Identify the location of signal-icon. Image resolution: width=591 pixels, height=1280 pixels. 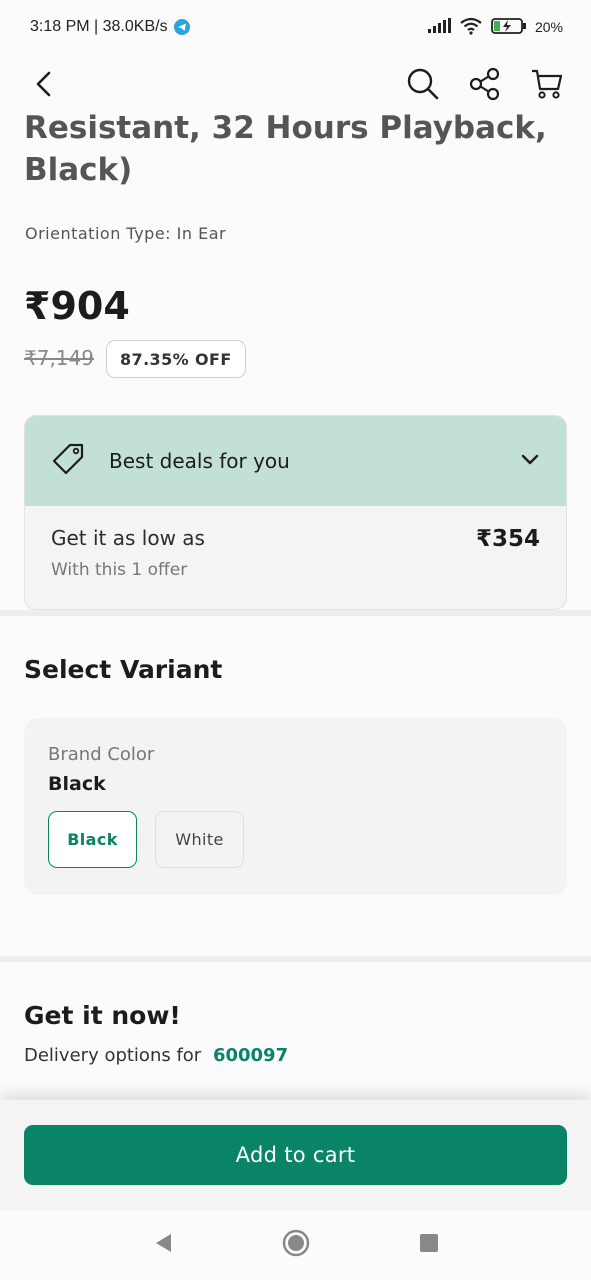
(439, 27).